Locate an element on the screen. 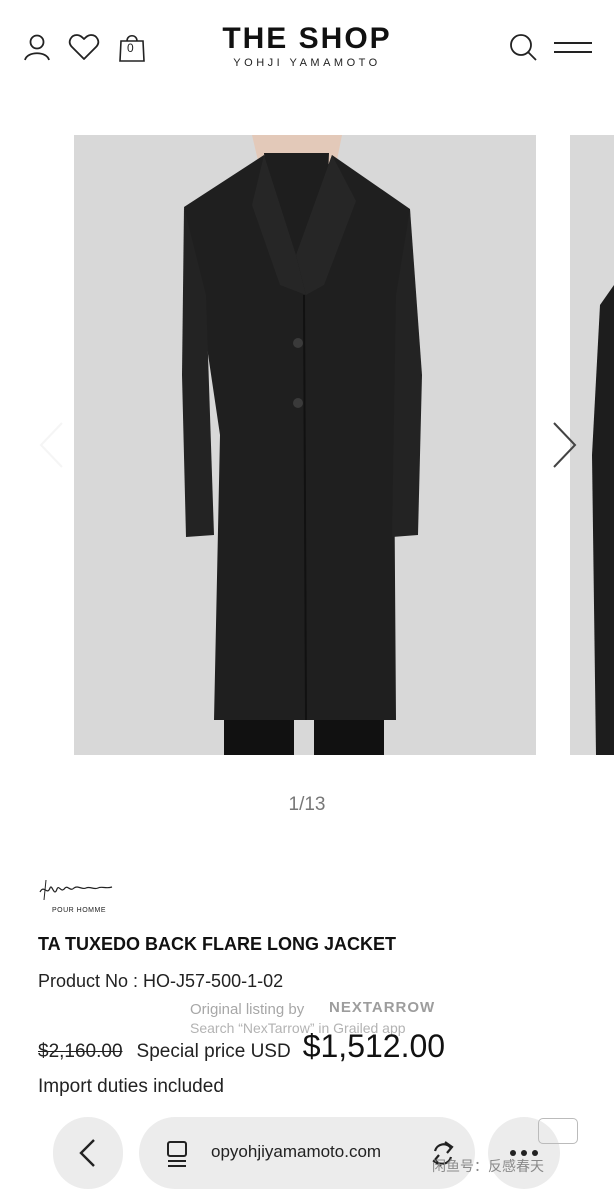  search-icon is located at coordinates (523, 47).